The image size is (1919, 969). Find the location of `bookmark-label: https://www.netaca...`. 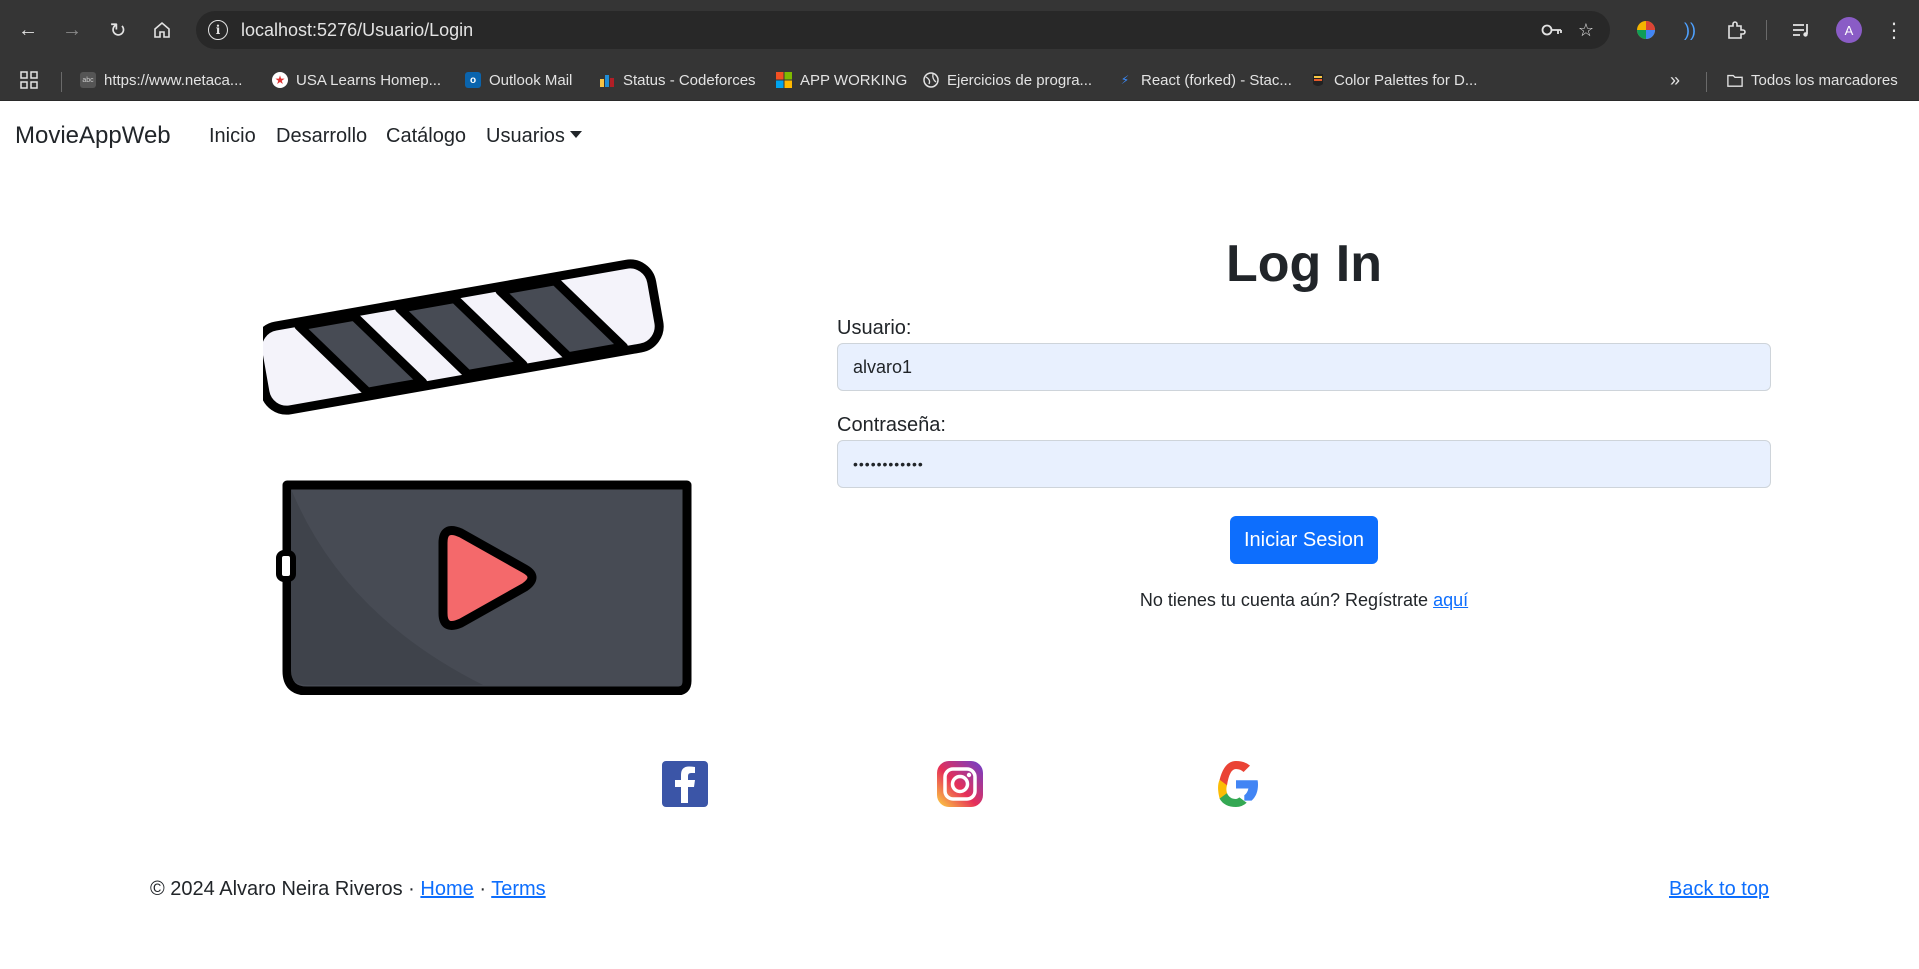

bookmark-label: https://www.netaca... is located at coordinates (173, 80).